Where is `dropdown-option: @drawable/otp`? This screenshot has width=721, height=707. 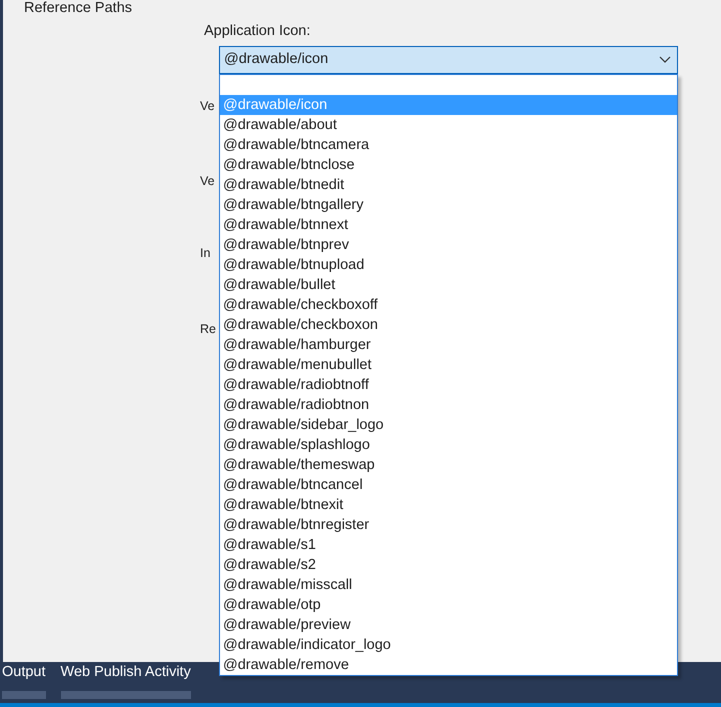
dropdown-option: @drawable/otp is located at coordinates (448, 605).